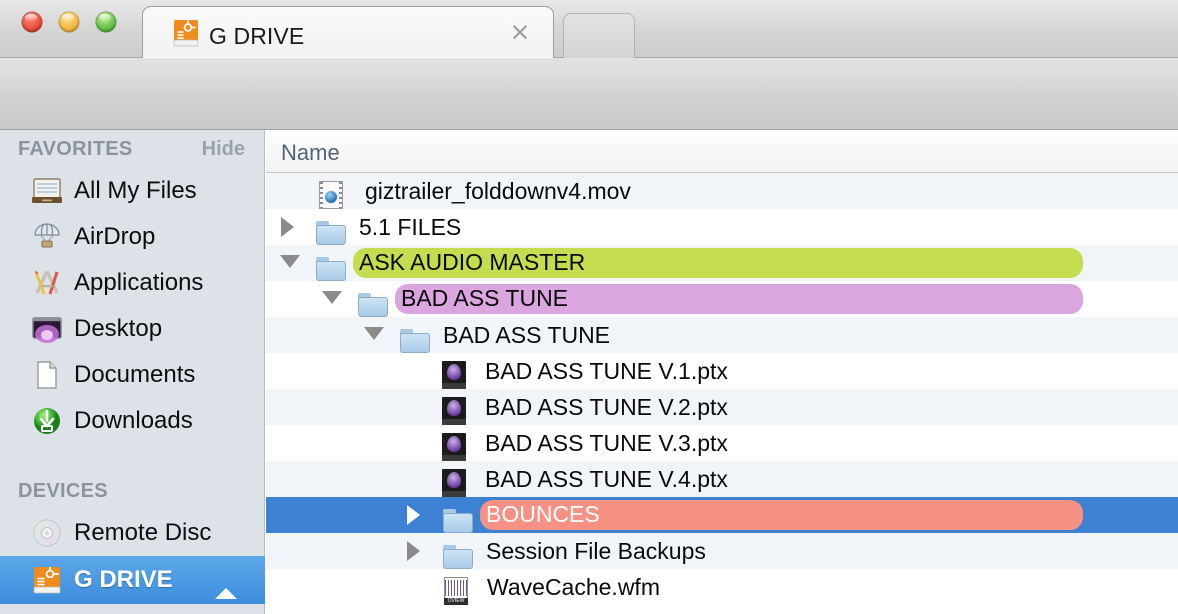  I want to click on sidebar-item-applications: Applications, so click(132, 283).